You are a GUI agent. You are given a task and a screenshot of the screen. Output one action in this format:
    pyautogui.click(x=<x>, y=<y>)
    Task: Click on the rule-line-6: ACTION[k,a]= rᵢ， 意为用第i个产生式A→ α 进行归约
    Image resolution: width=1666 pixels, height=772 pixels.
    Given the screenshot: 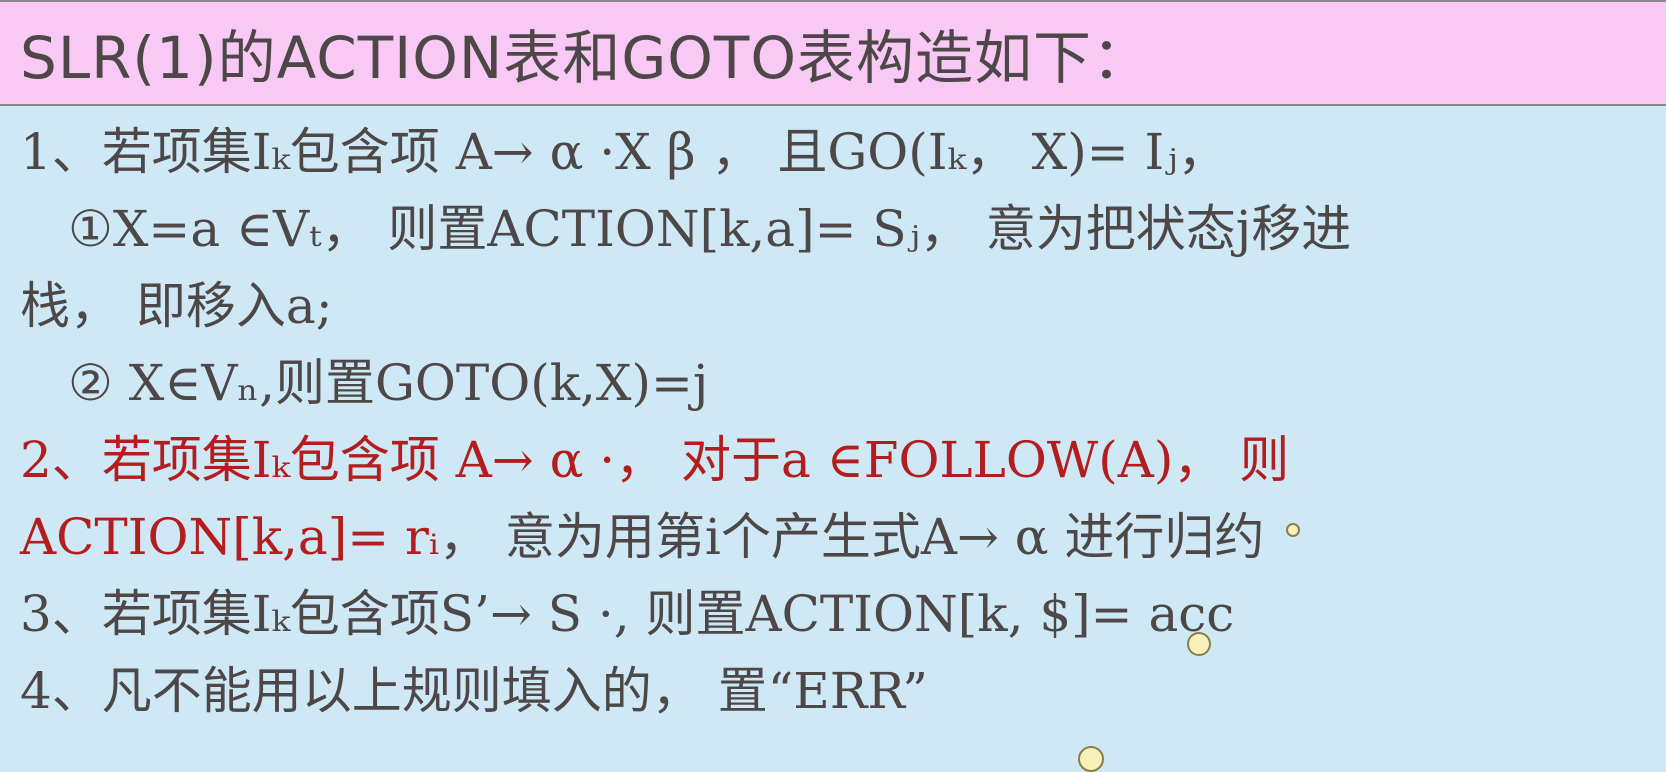 What is the action you would take?
    pyautogui.click(x=830, y=537)
    